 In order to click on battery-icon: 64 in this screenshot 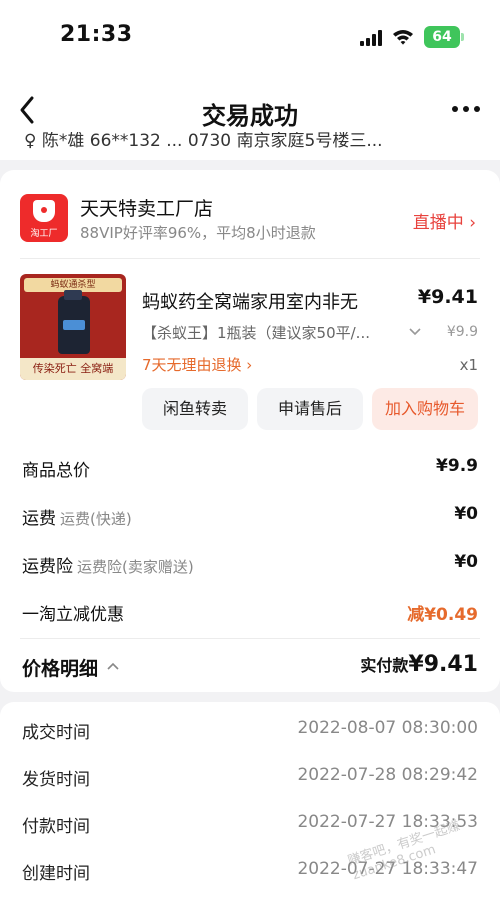, I will do `click(444, 37)`.